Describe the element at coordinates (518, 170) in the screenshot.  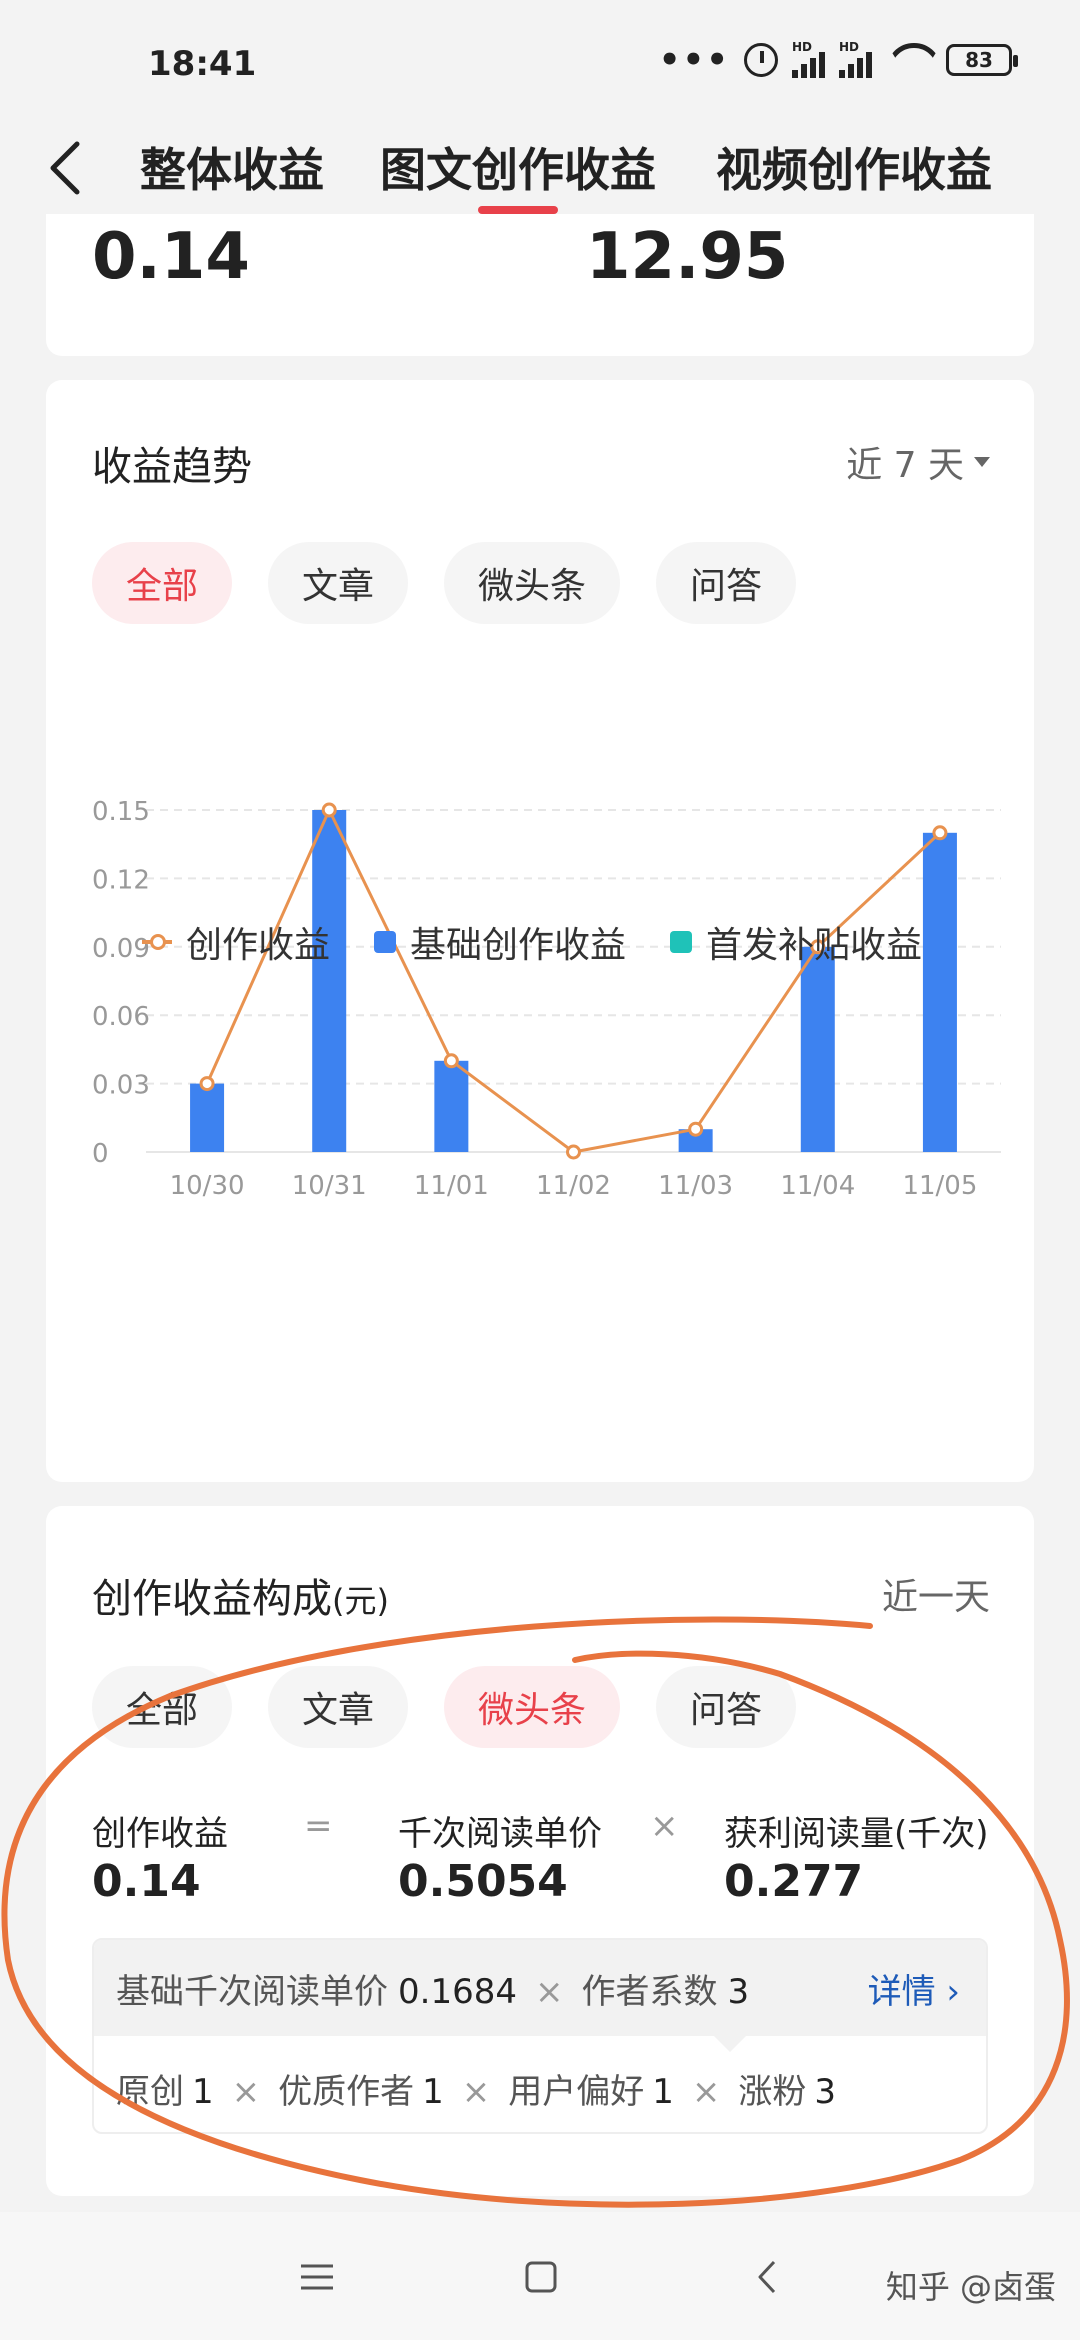
I see `tab-article-income: 图文创作收益` at that location.